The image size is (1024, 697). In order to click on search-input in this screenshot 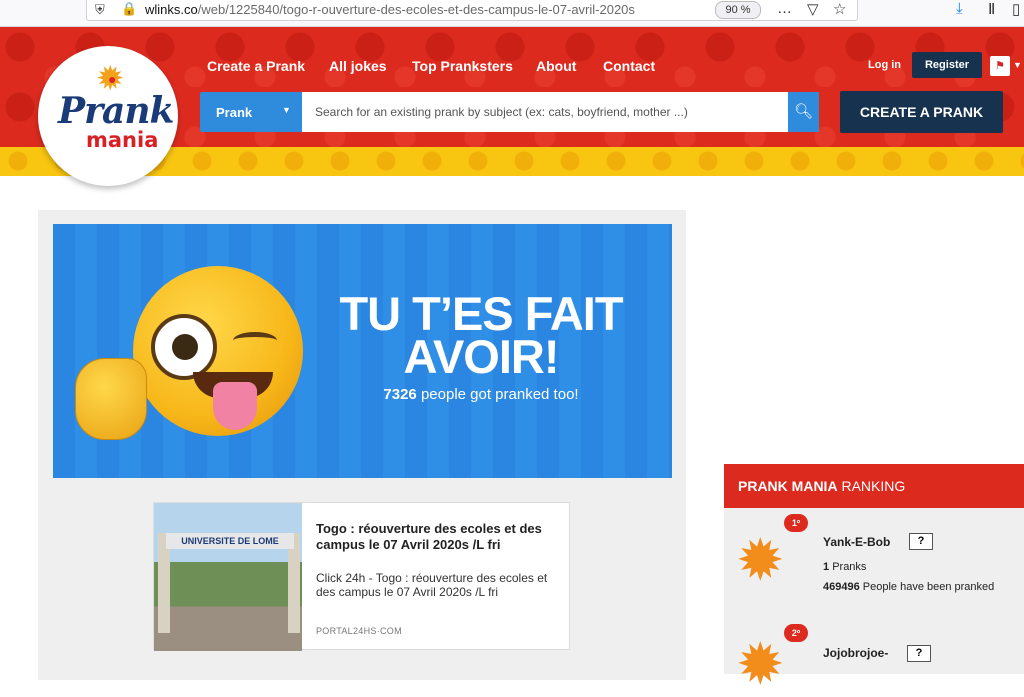, I will do `click(545, 112)`.